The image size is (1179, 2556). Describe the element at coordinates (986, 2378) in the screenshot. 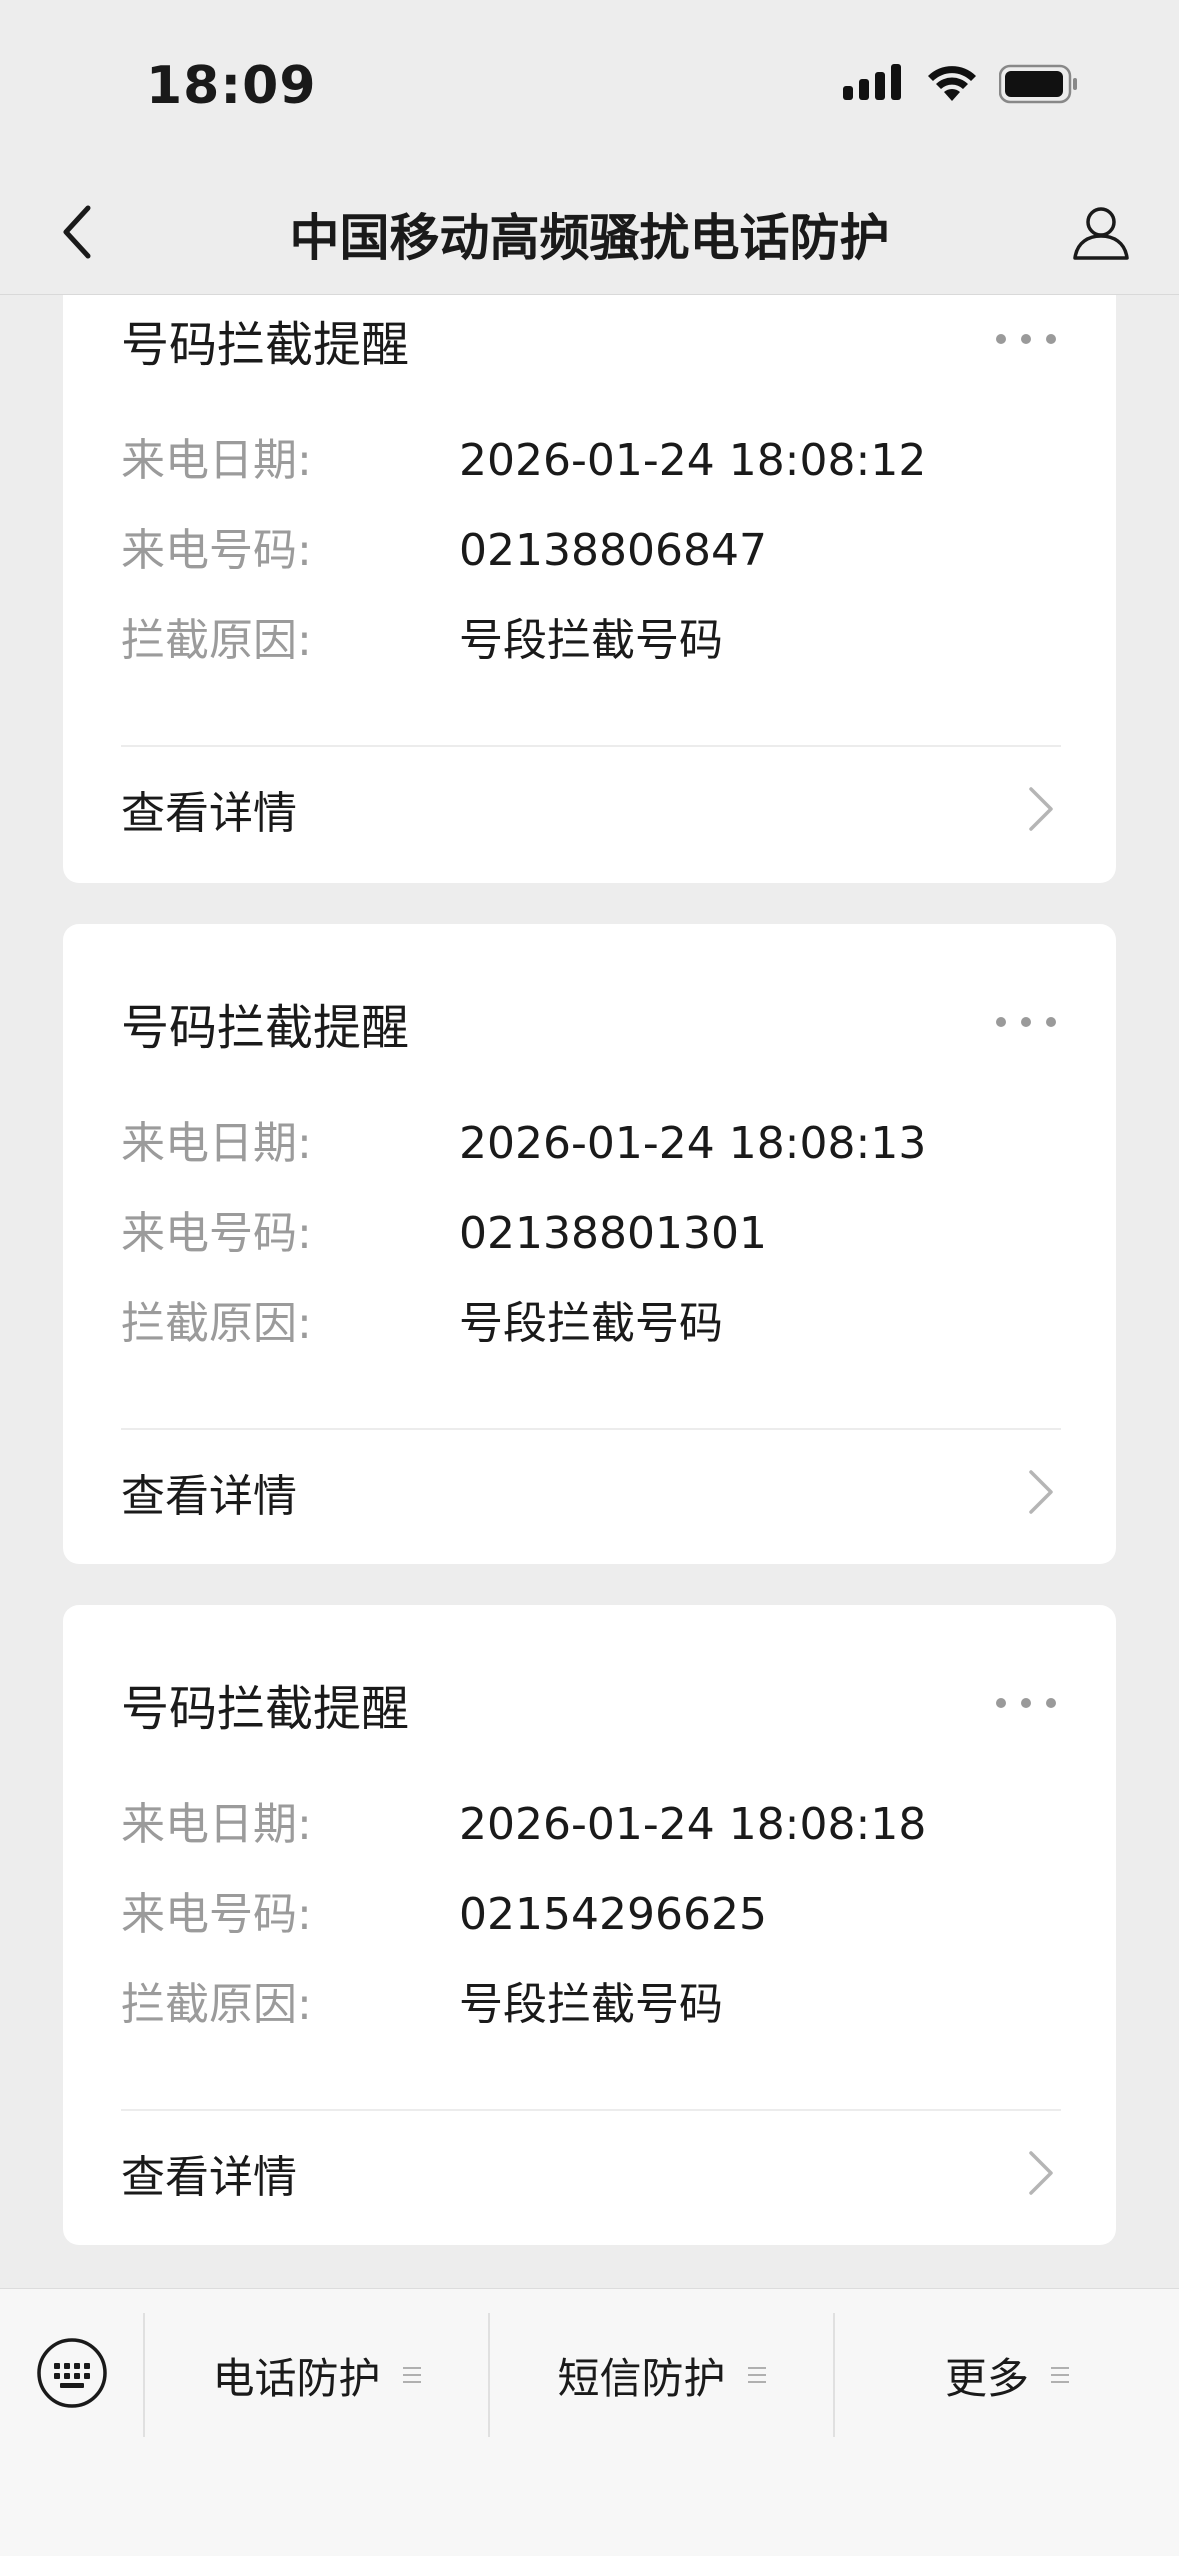

I see `menu-more-label: 更多` at that location.